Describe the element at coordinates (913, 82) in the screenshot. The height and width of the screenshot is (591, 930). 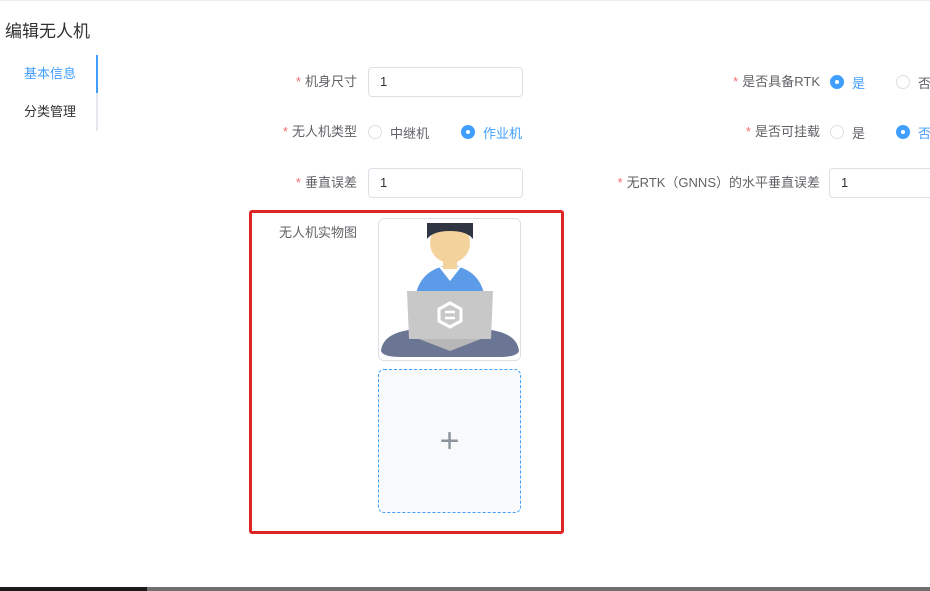
I see `has-rtk-no-radio: 否` at that location.